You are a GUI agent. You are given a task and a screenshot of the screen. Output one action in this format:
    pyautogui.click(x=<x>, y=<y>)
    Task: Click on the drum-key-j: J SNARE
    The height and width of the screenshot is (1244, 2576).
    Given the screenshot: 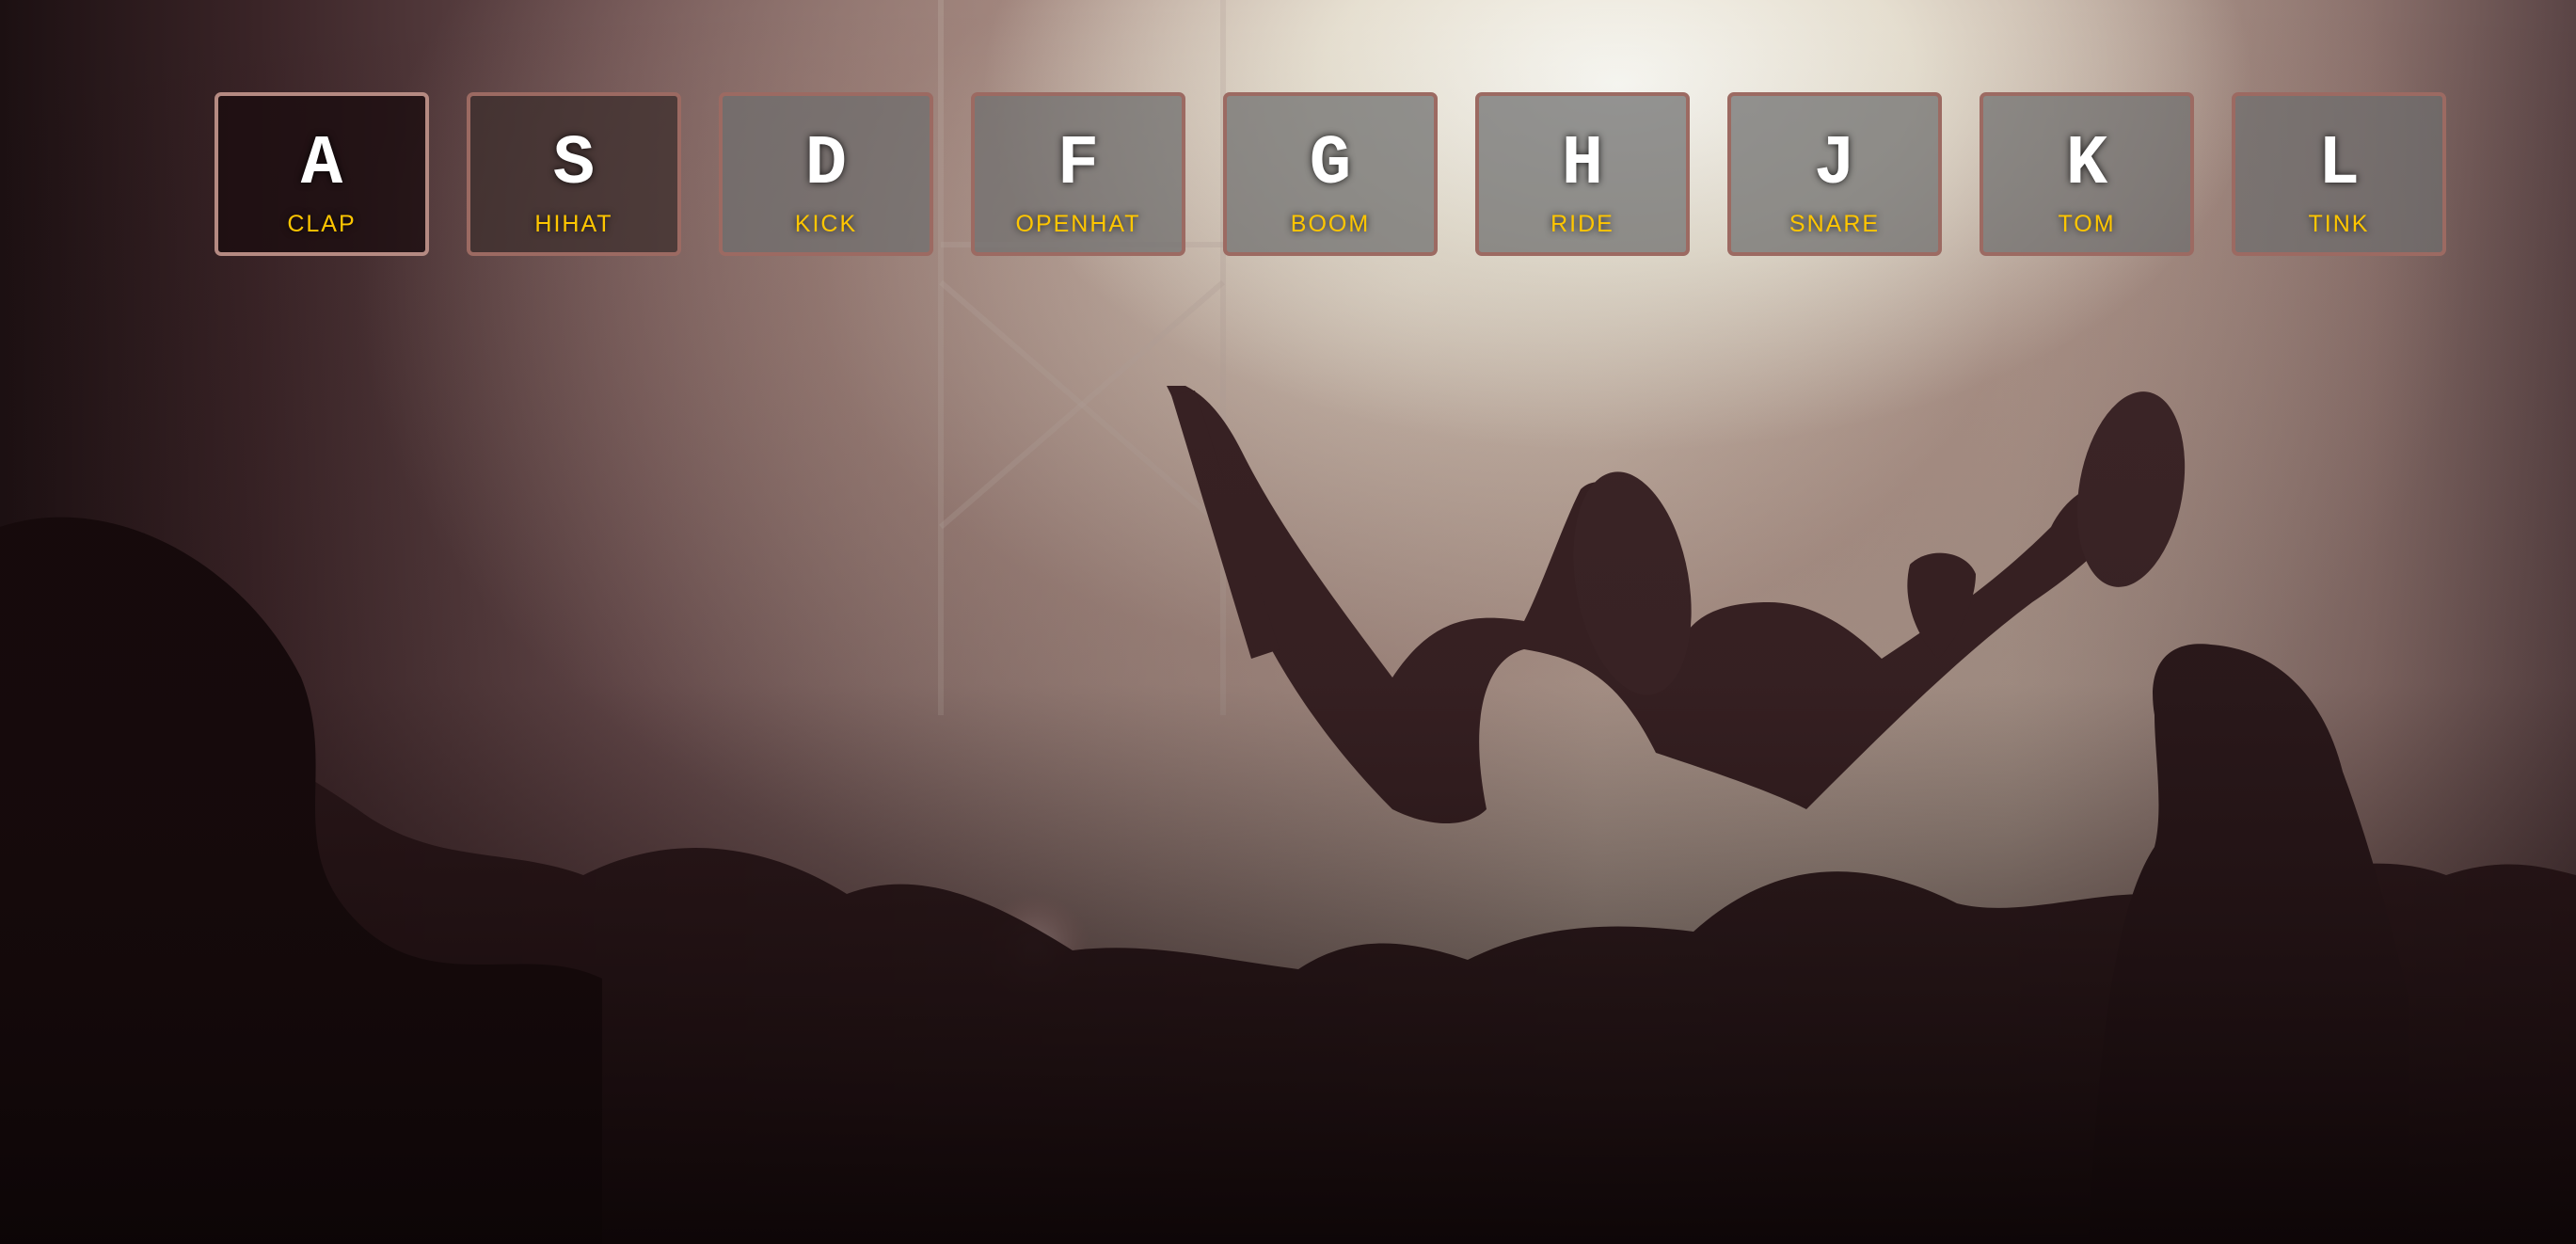 What is the action you would take?
    pyautogui.click(x=1834, y=174)
    